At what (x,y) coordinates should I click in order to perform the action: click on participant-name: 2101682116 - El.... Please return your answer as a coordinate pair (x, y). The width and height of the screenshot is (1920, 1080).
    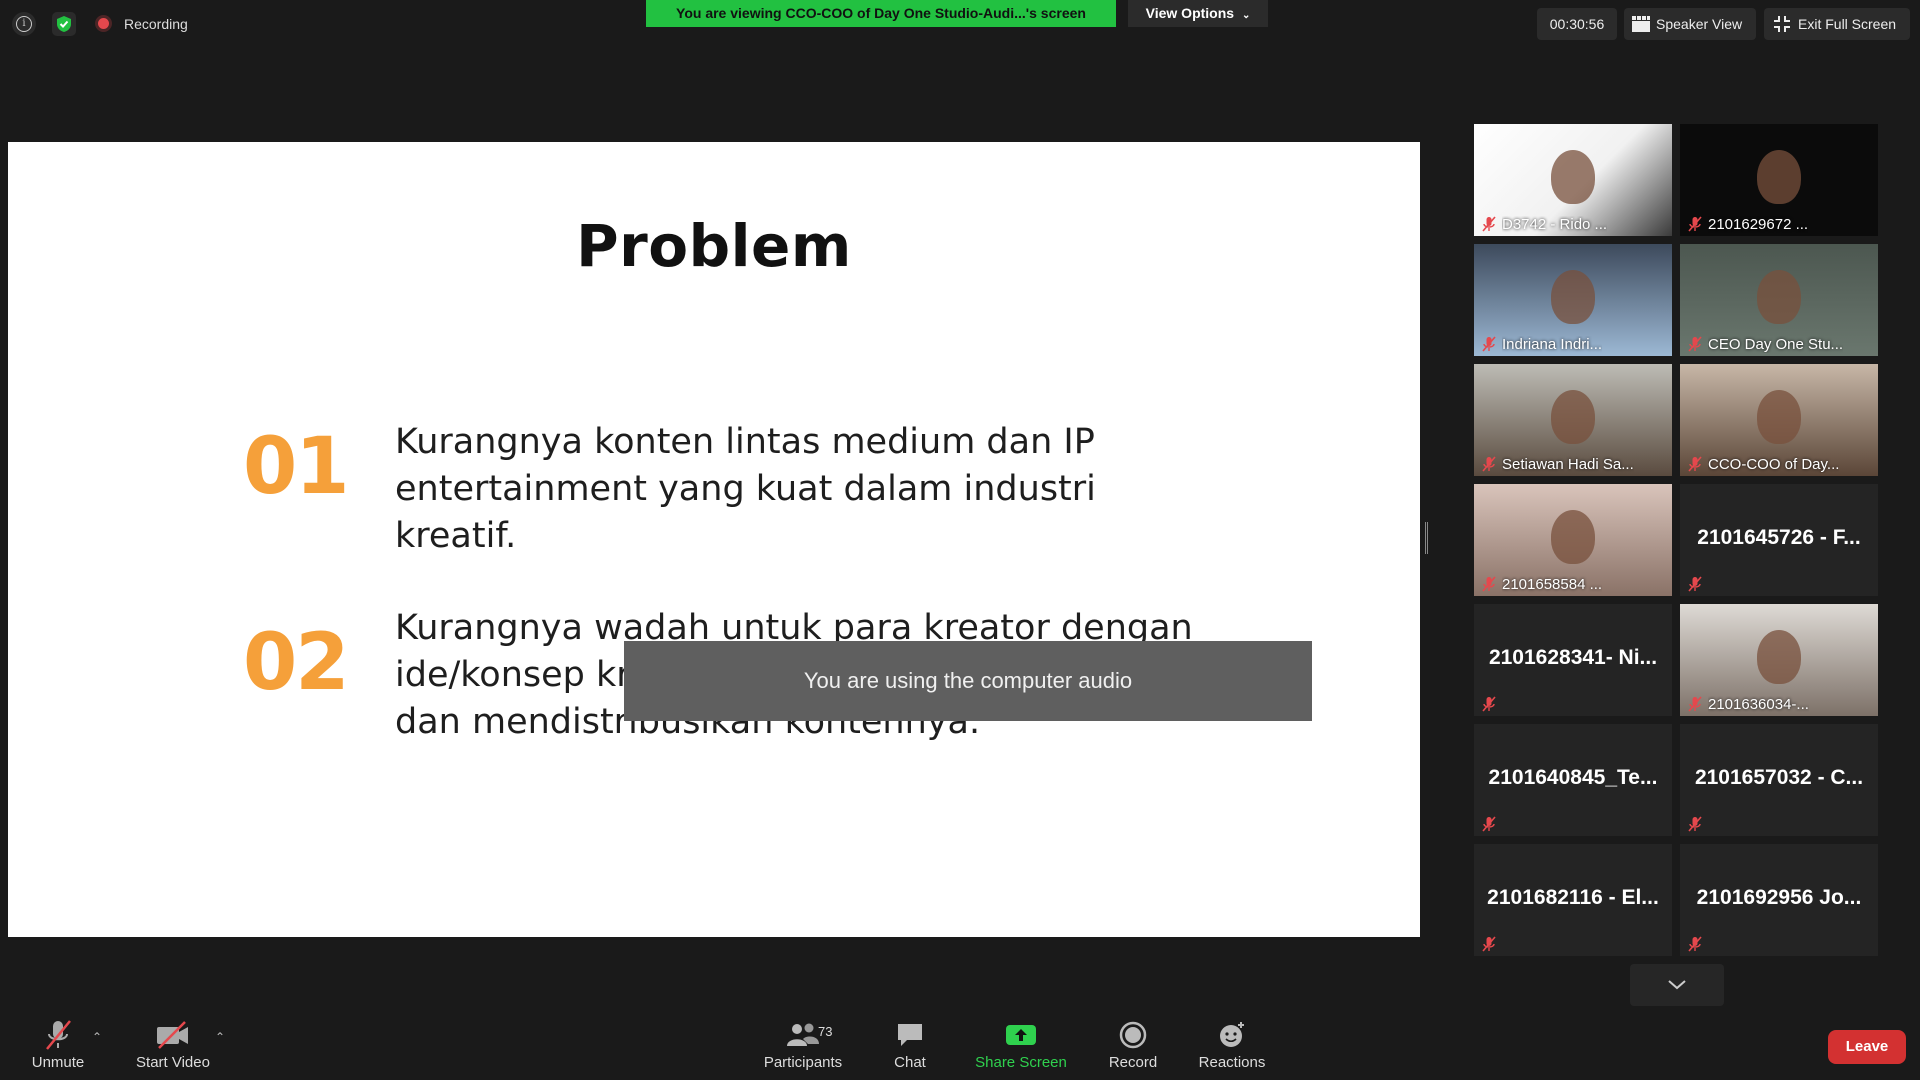
    Looking at the image, I should click on (1573, 897).